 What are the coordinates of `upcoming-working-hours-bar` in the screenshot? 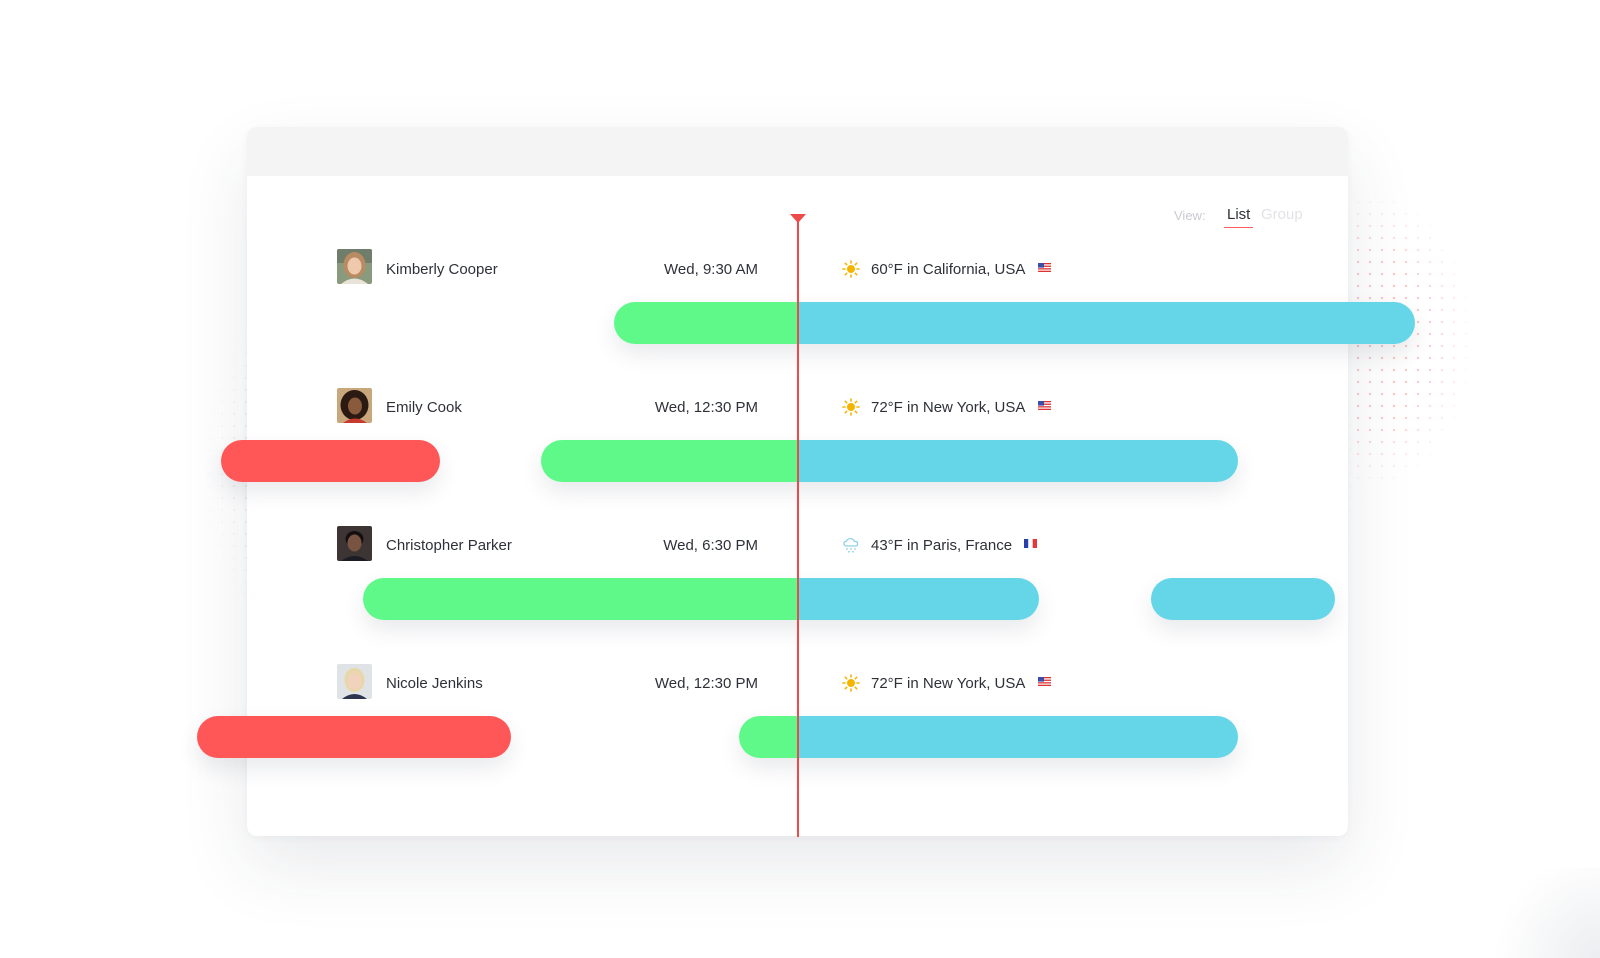 It's located at (1243, 599).